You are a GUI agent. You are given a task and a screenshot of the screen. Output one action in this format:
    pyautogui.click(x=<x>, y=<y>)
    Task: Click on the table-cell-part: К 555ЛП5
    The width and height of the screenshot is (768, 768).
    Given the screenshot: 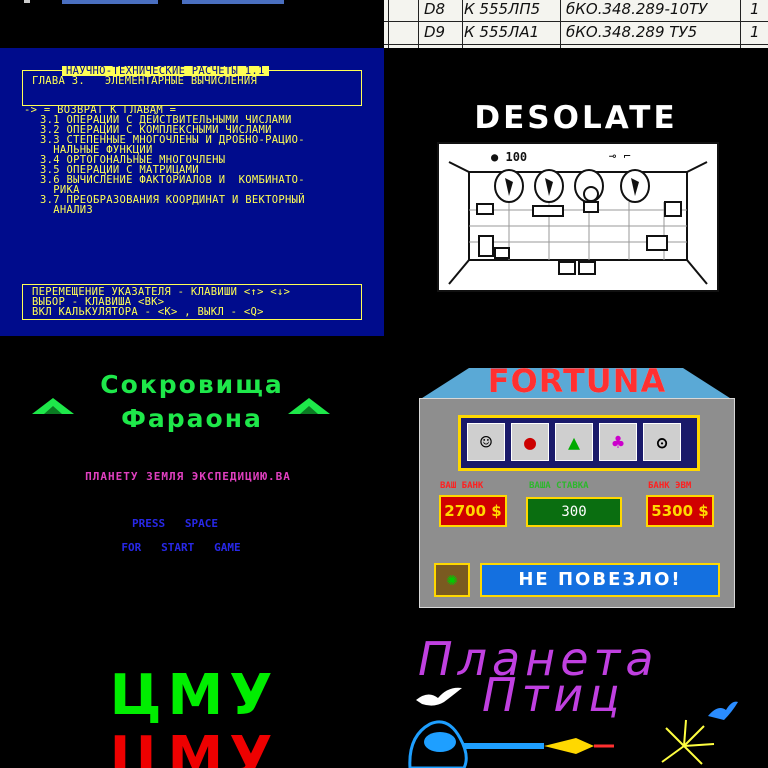 What is the action you would take?
    pyautogui.click(x=502, y=9)
    